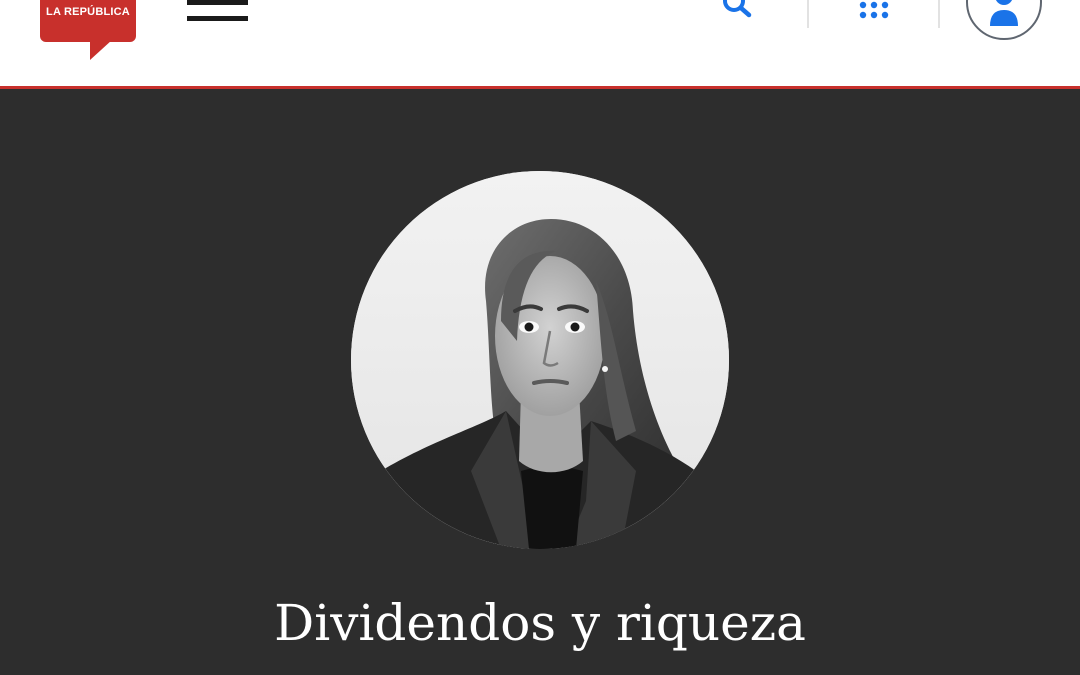 The height and width of the screenshot is (675, 1080). I want to click on logo-speech-tail, so click(101, 50).